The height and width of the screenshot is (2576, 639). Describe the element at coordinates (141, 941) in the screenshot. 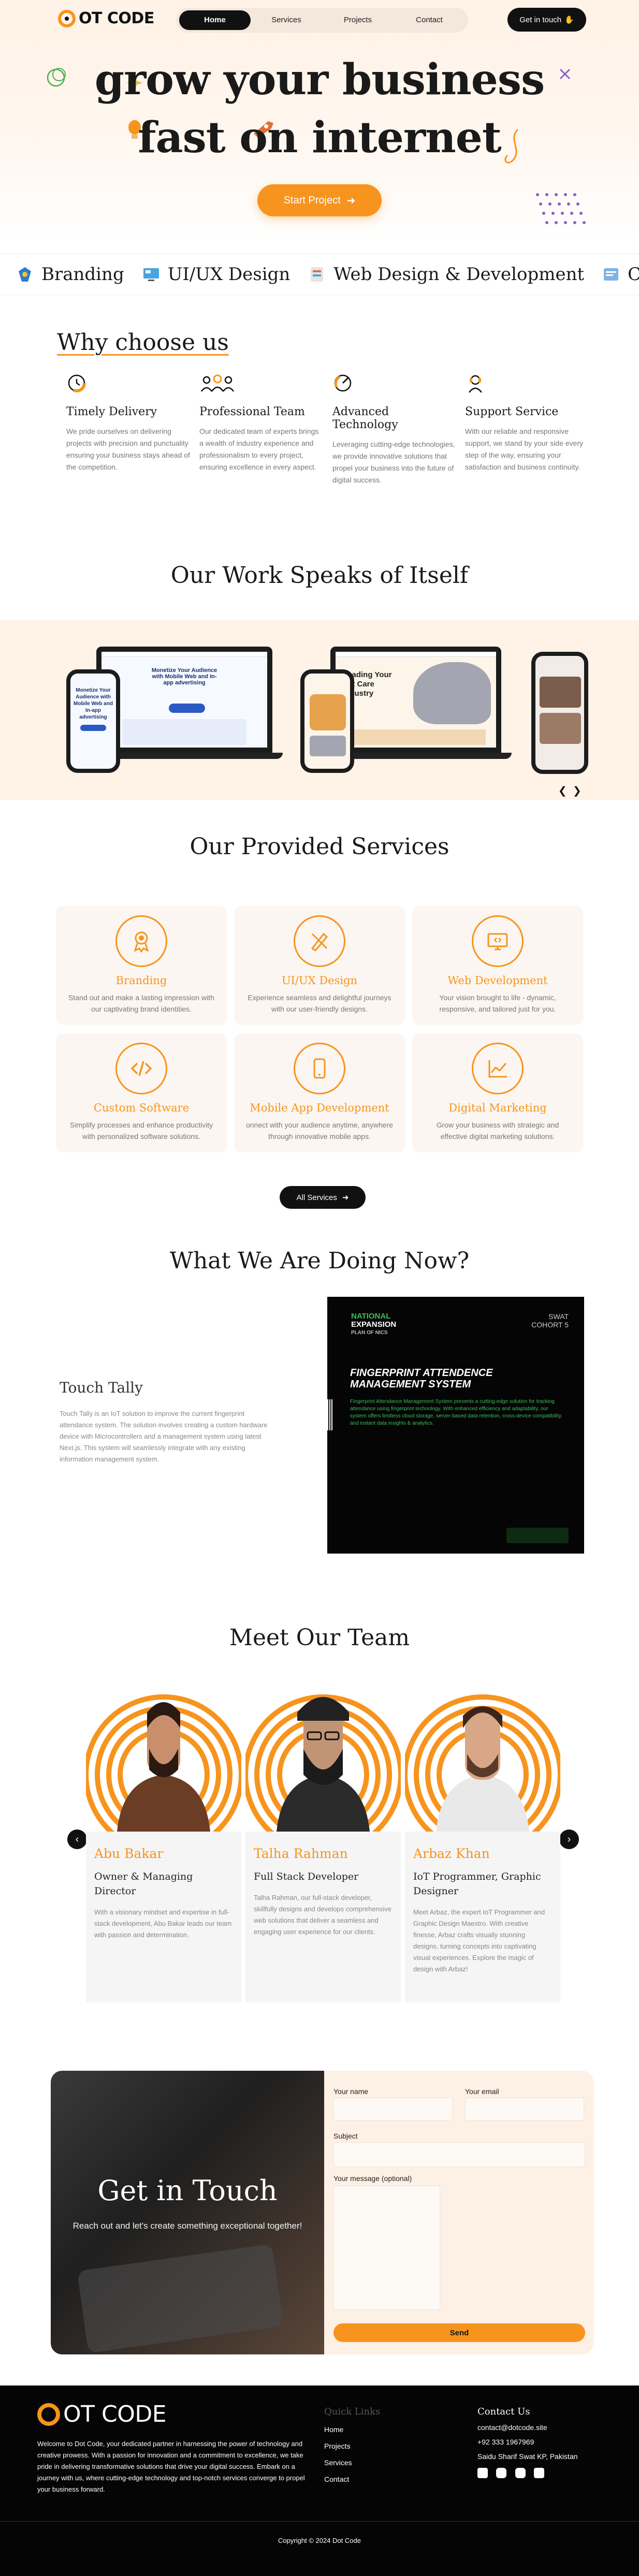

I see `award-icon` at that location.